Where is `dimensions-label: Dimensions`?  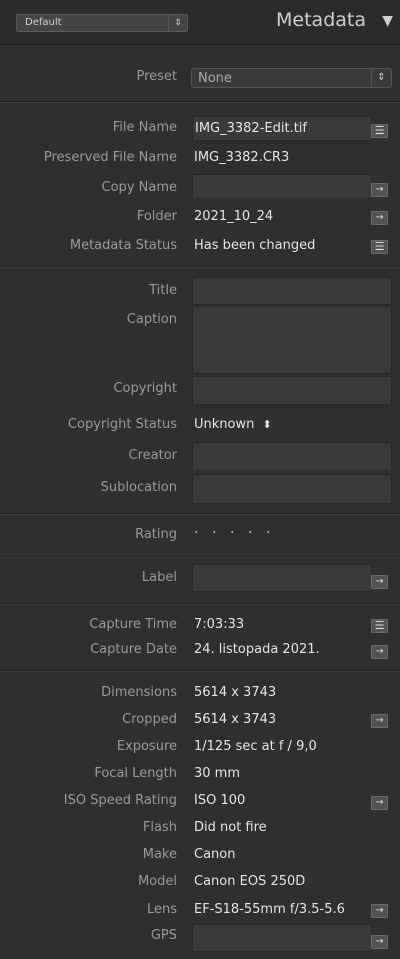 dimensions-label: Dimensions is located at coordinates (139, 692).